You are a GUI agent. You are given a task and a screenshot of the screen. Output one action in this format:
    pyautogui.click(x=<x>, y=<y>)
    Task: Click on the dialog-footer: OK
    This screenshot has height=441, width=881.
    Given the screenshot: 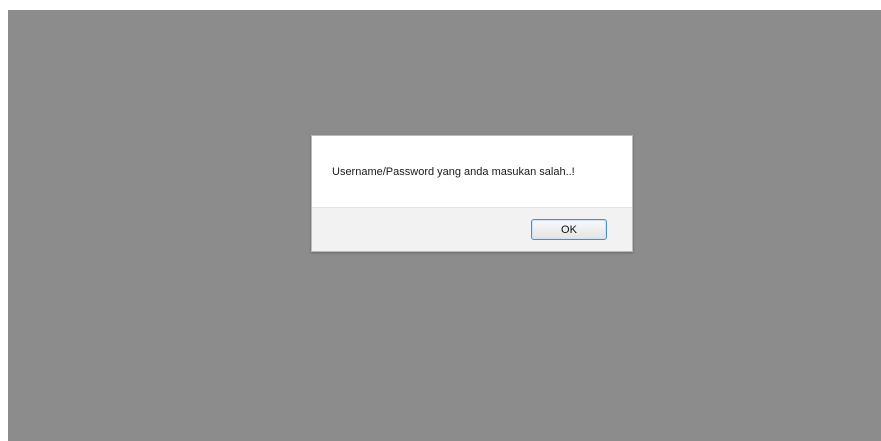 What is the action you would take?
    pyautogui.click(x=472, y=229)
    